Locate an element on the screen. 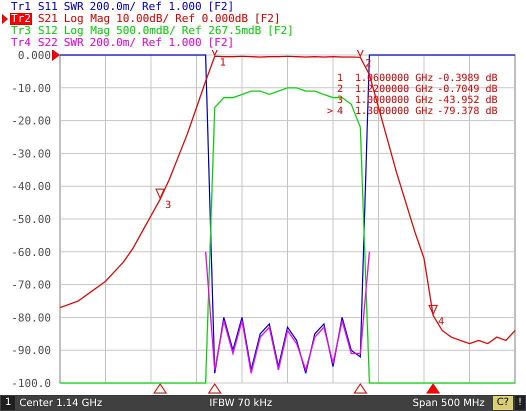  marker-value: -0.7049 dB is located at coordinates (467, 89).